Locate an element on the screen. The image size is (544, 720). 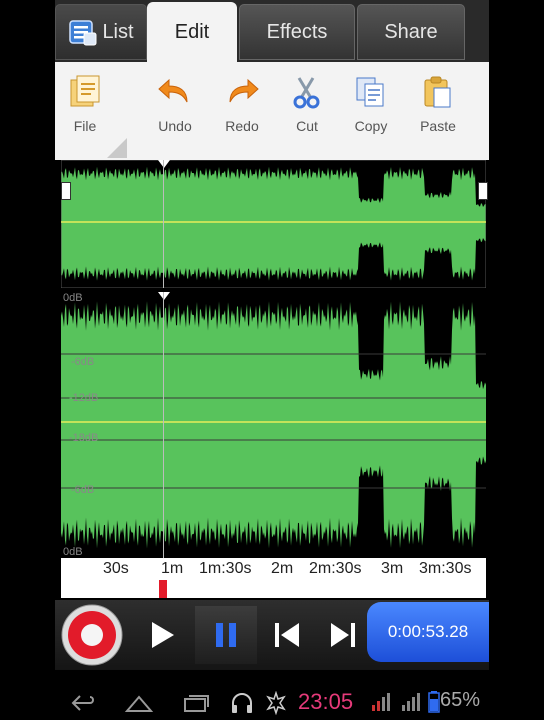
paste-button: Paste is located at coordinates (438, 103).